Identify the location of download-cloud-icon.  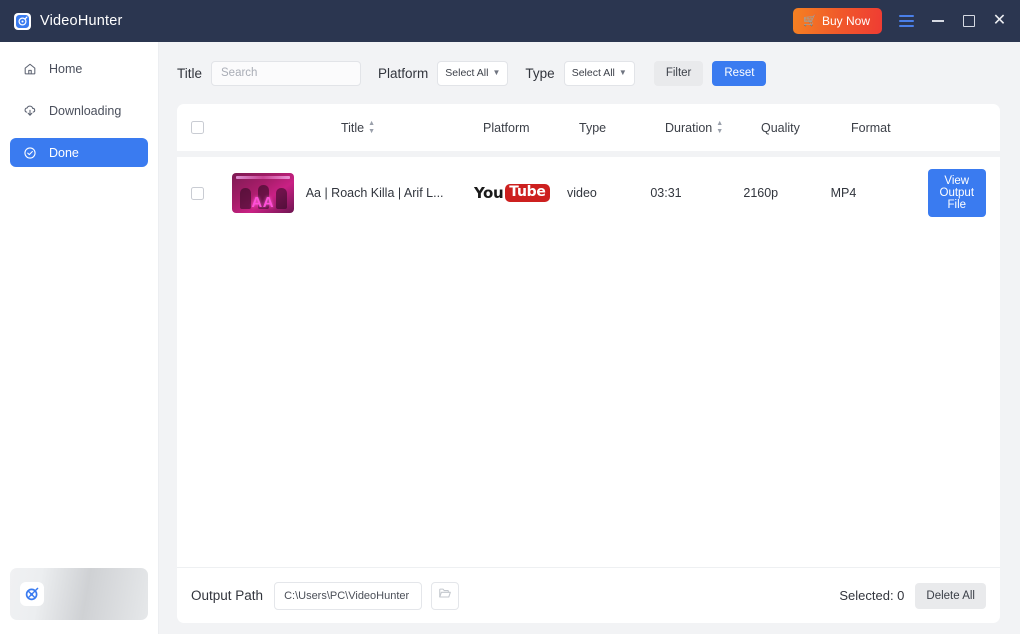
(29, 110).